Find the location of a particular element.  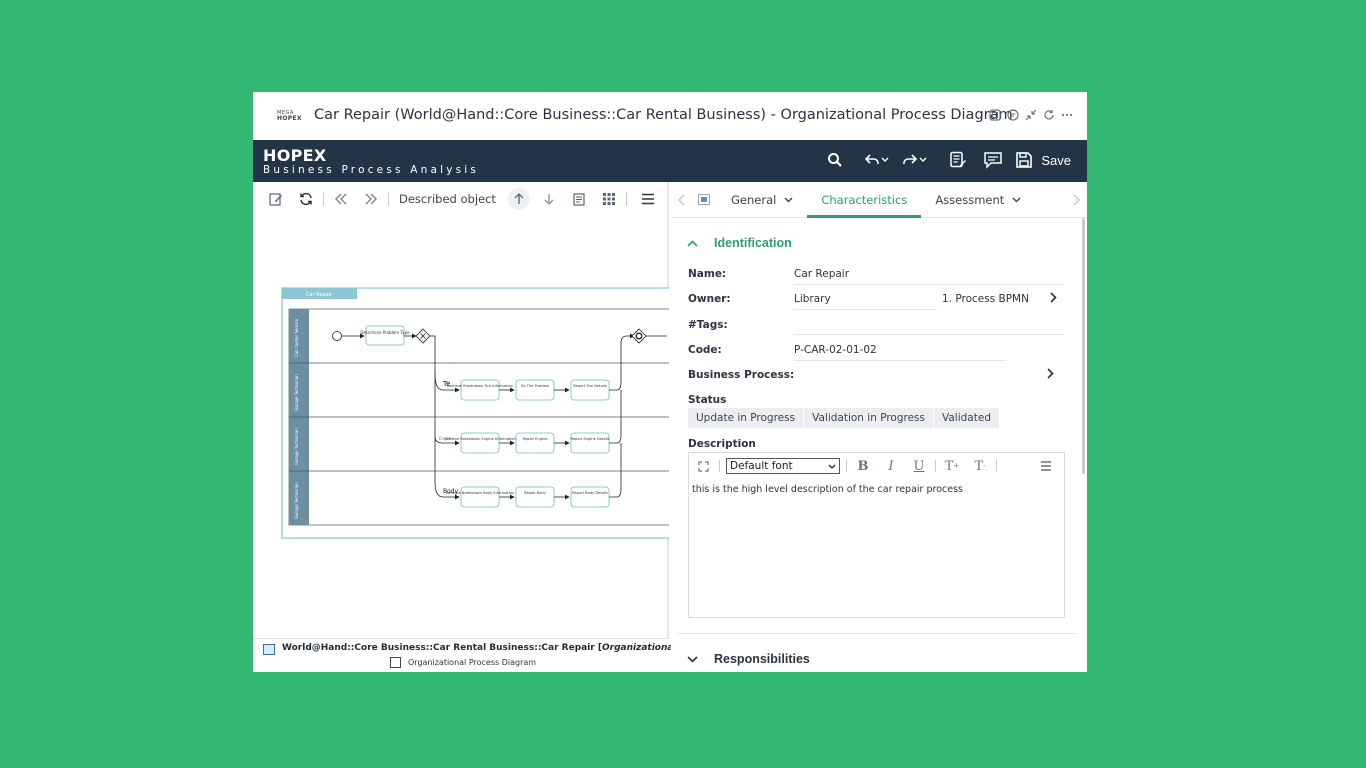

business-process-label: Business Process: is located at coordinates (741, 375).